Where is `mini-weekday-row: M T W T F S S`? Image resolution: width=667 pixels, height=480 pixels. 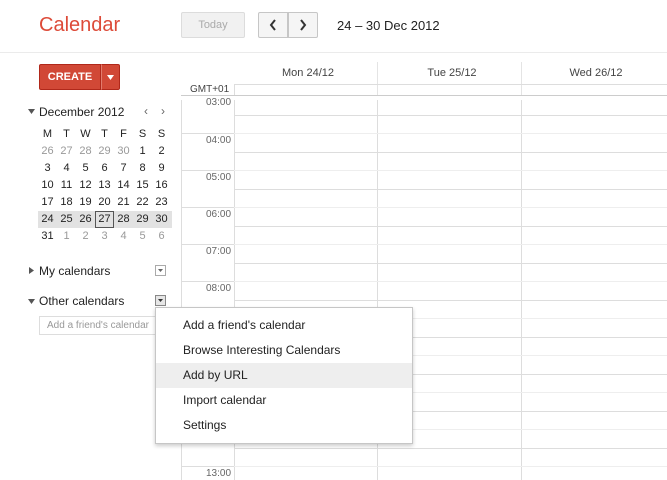
mini-weekday-row: M T W T F S S is located at coordinates (105, 134).